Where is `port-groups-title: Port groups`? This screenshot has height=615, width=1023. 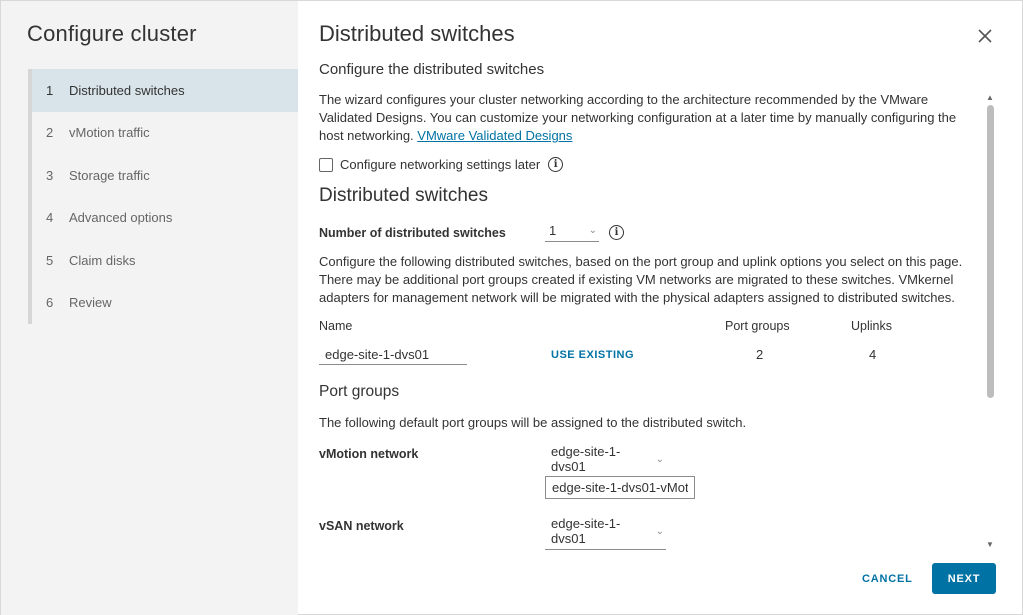 port-groups-title: Port groups is located at coordinates (359, 391).